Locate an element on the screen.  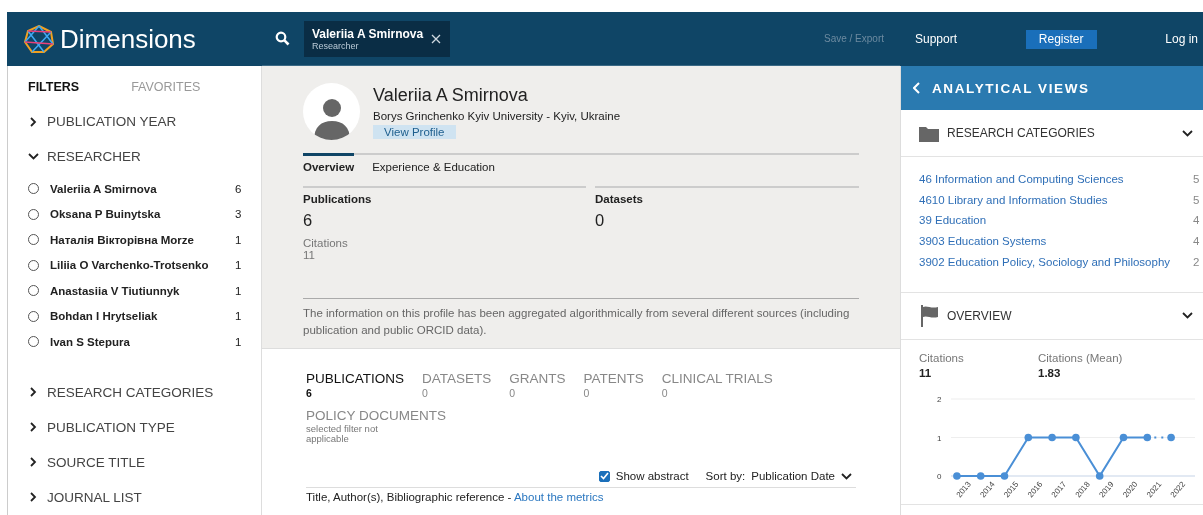
category-link: 3903 Education Systems is located at coordinates (1056, 241).